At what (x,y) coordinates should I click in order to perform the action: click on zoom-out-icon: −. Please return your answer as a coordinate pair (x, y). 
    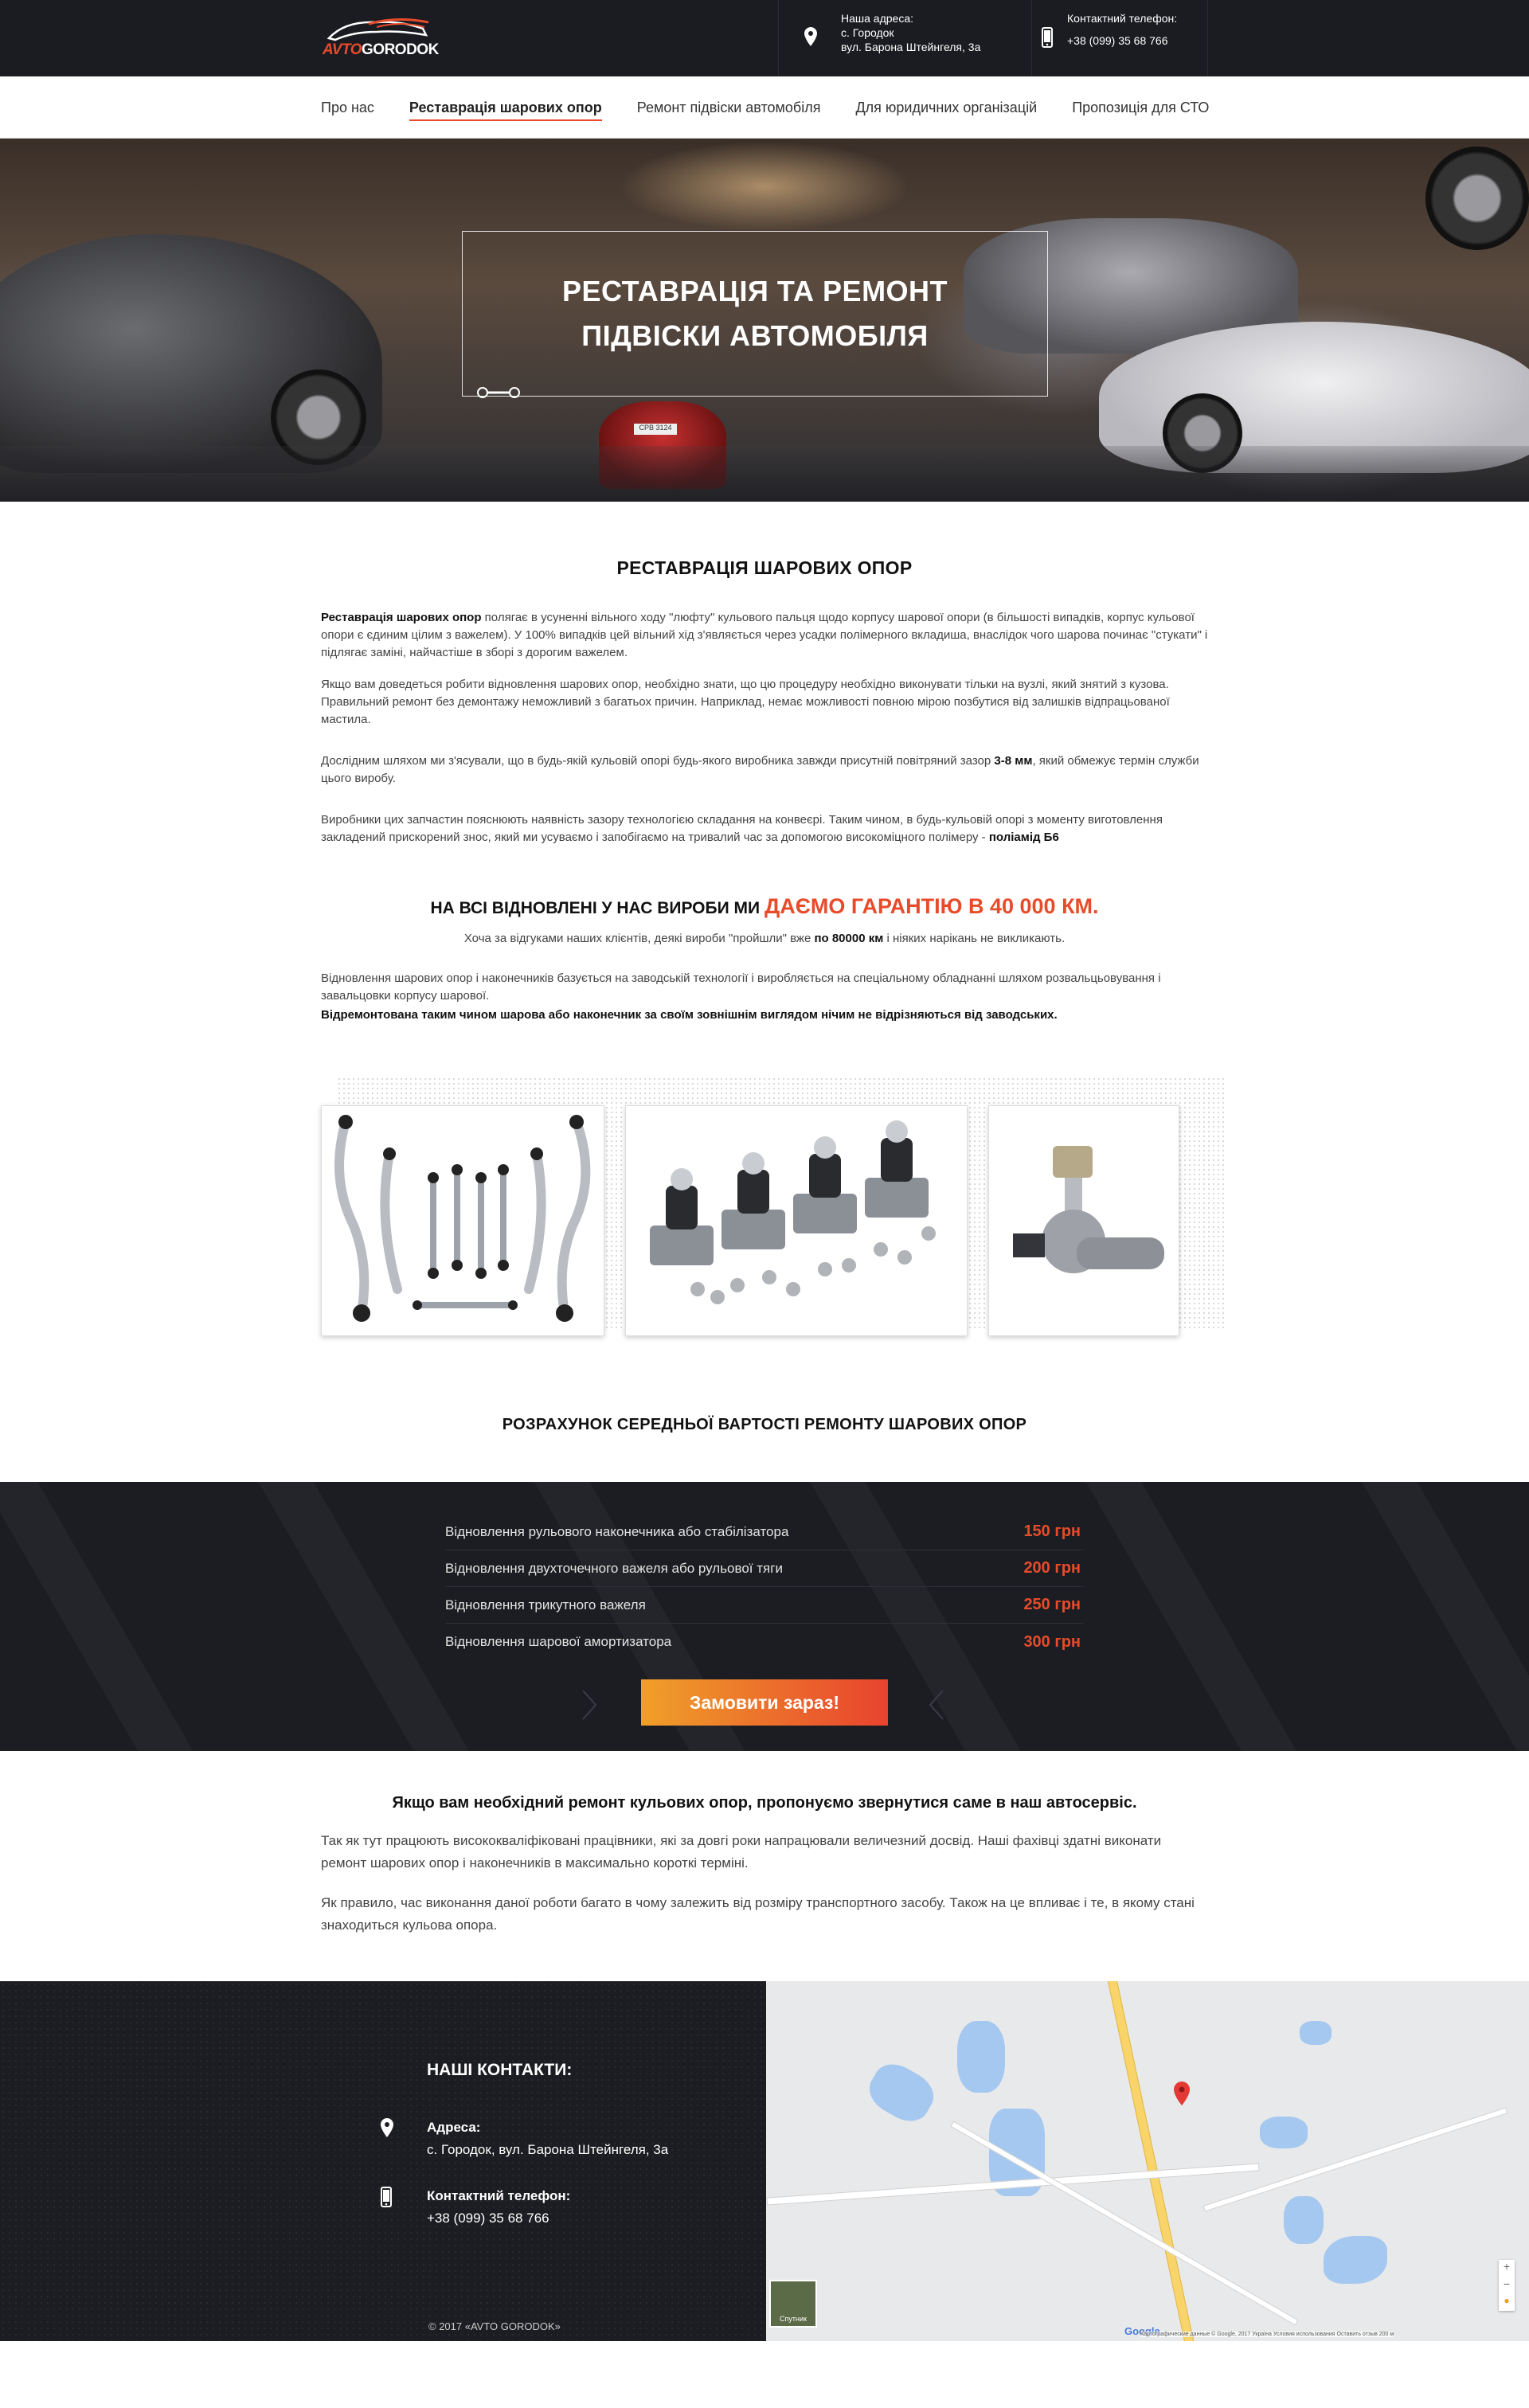
    Looking at the image, I should click on (1507, 2286).